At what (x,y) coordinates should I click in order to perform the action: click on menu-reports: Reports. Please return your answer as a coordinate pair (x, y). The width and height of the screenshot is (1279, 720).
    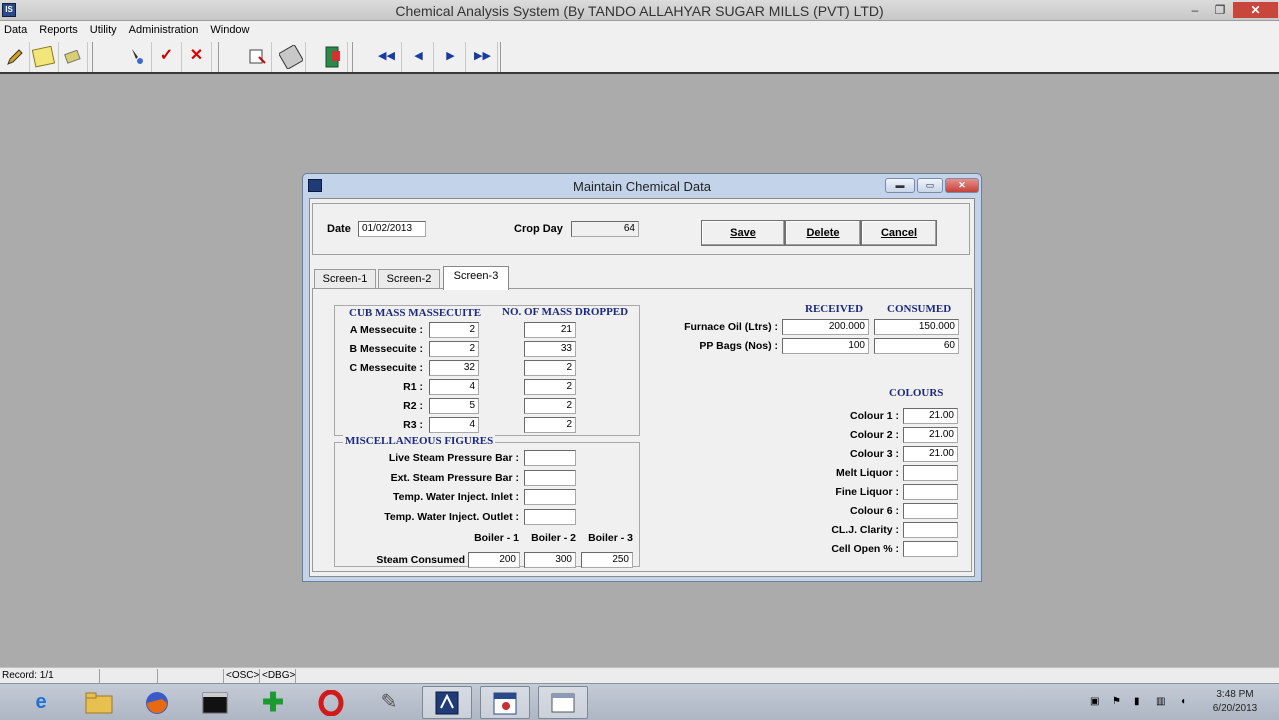
    Looking at the image, I should click on (58, 28).